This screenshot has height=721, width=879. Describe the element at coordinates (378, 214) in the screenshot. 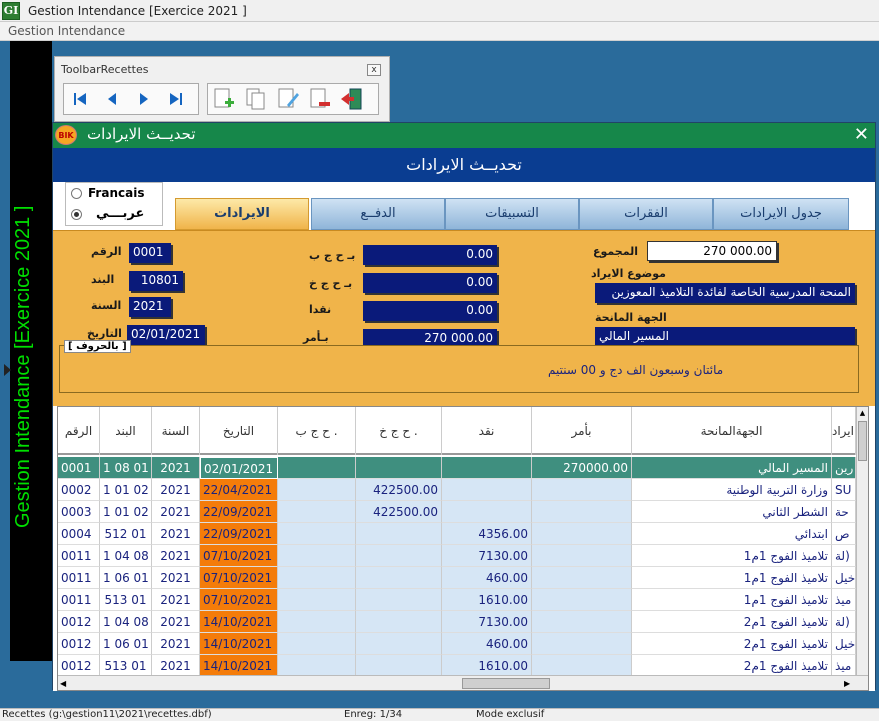

I see `tab-payment: الدفــع` at that location.